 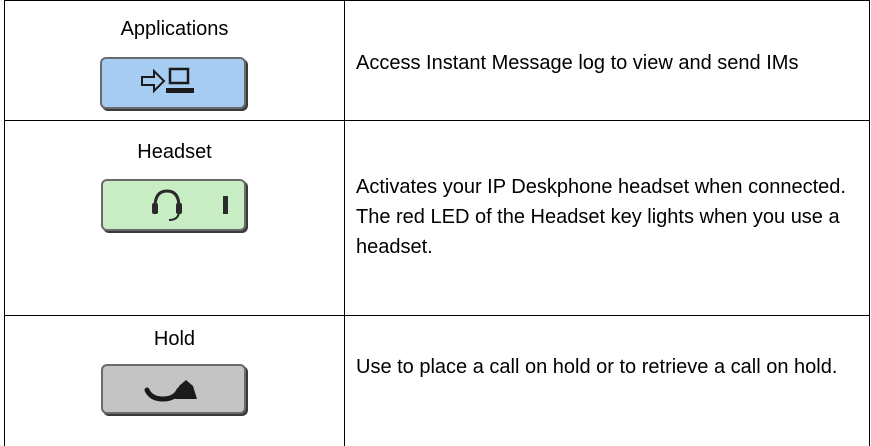 I want to click on table-border-right, so click(x=869, y=223).